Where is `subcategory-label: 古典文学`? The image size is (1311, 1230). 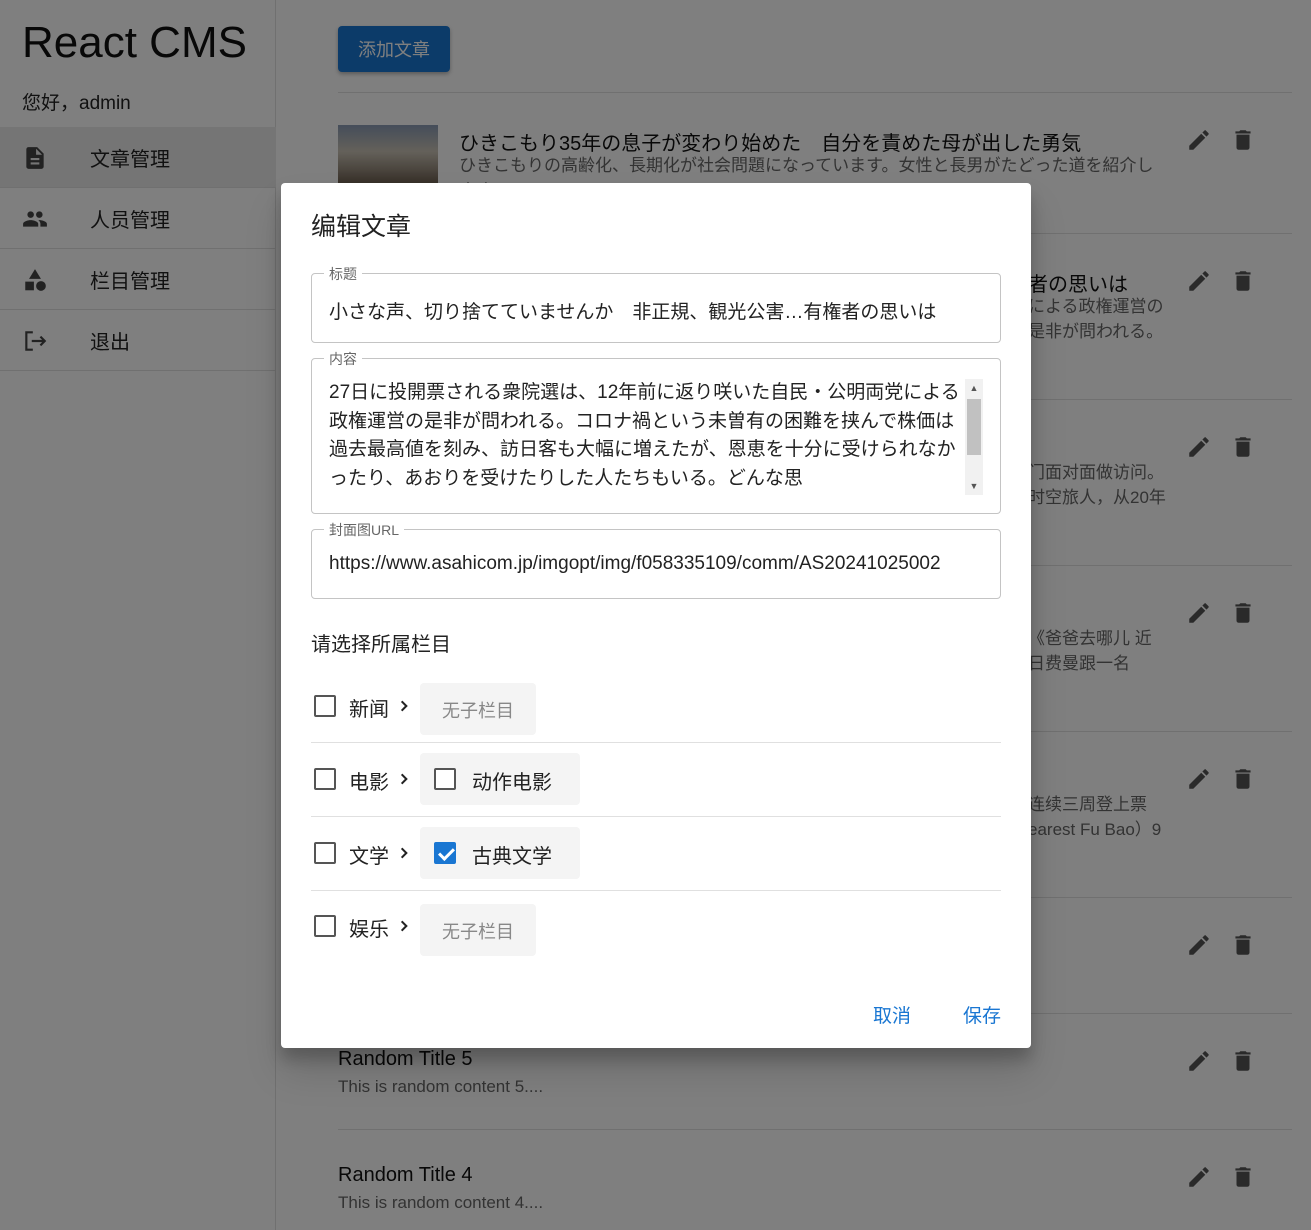 subcategory-label: 古典文学 is located at coordinates (512, 857).